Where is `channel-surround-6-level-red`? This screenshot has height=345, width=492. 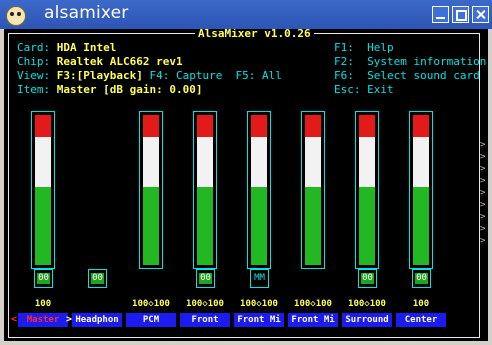
channel-surround-6-level-red is located at coordinates (367, 126).